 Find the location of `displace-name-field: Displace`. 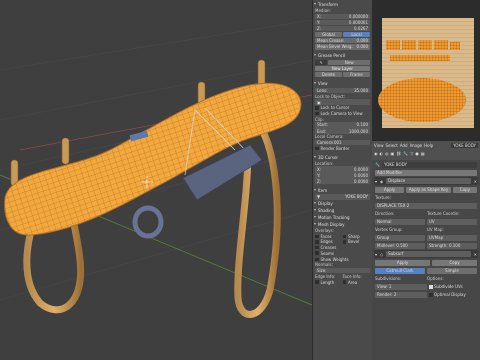

displace-name-field: Displace is located at coordinates (428, 181).